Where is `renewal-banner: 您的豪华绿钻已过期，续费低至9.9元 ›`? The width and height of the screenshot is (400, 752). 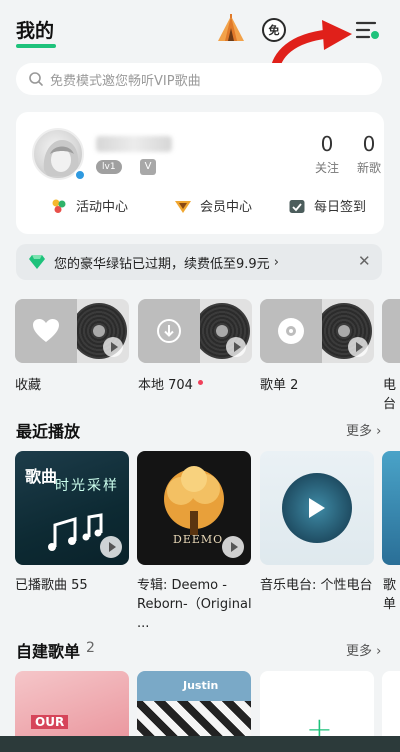
renewal-banner: 您的豪华绿钻已过期，续费低至9.9元 › is located at coordinates (199, 262).